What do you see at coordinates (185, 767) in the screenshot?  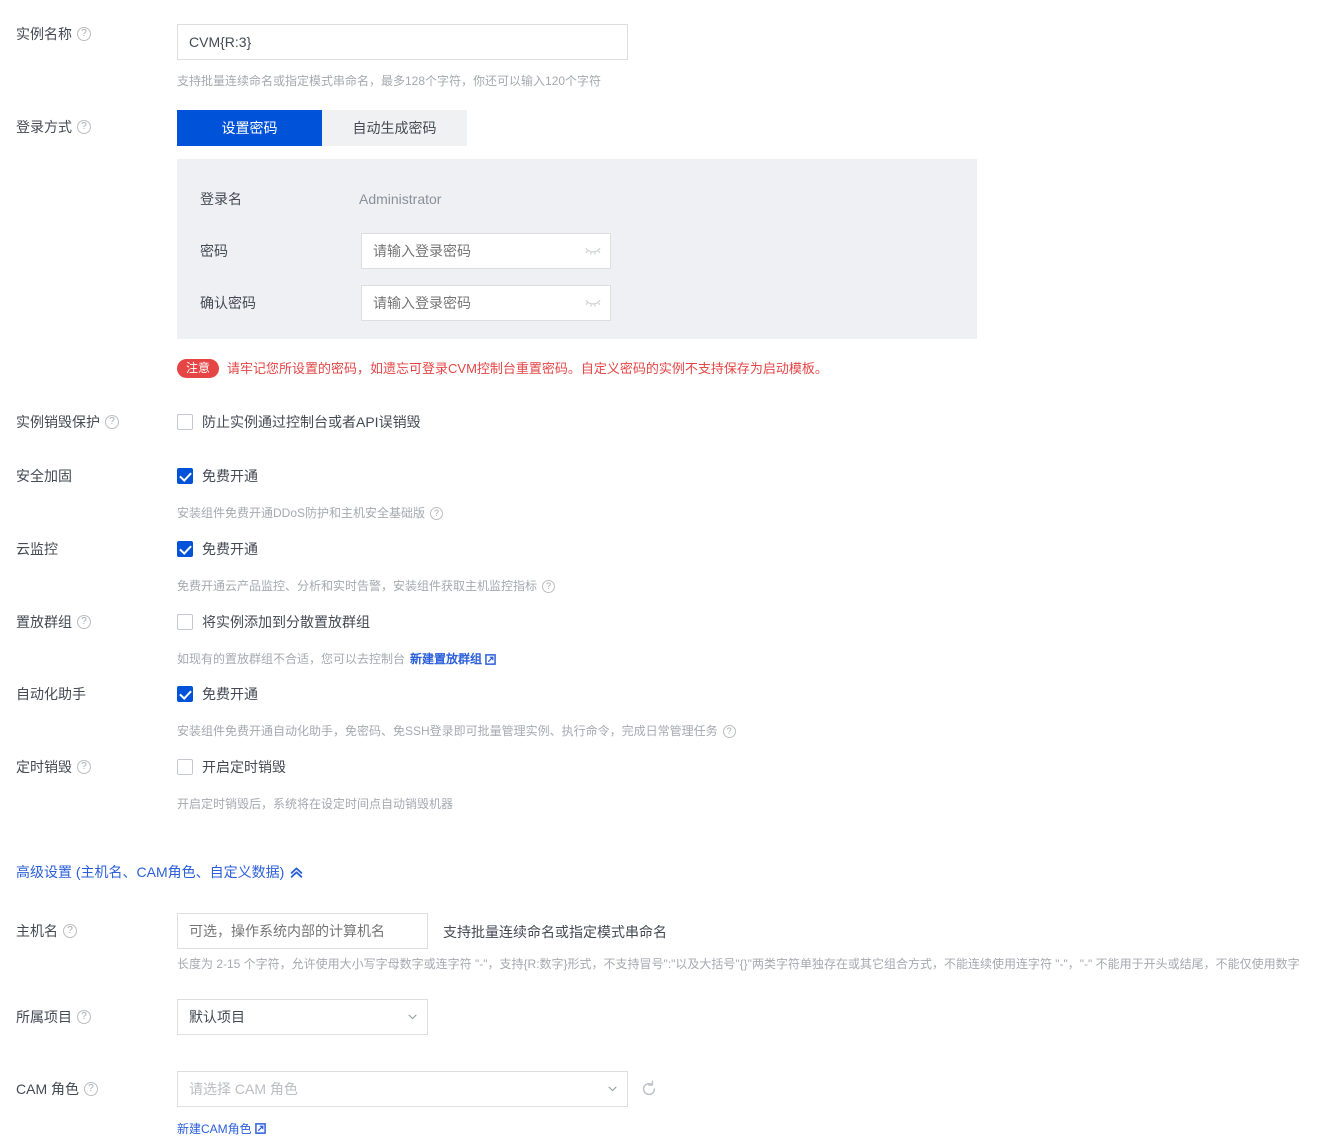 I see `scheduled-destroy-checkbox` at bounding box center [185, 767].